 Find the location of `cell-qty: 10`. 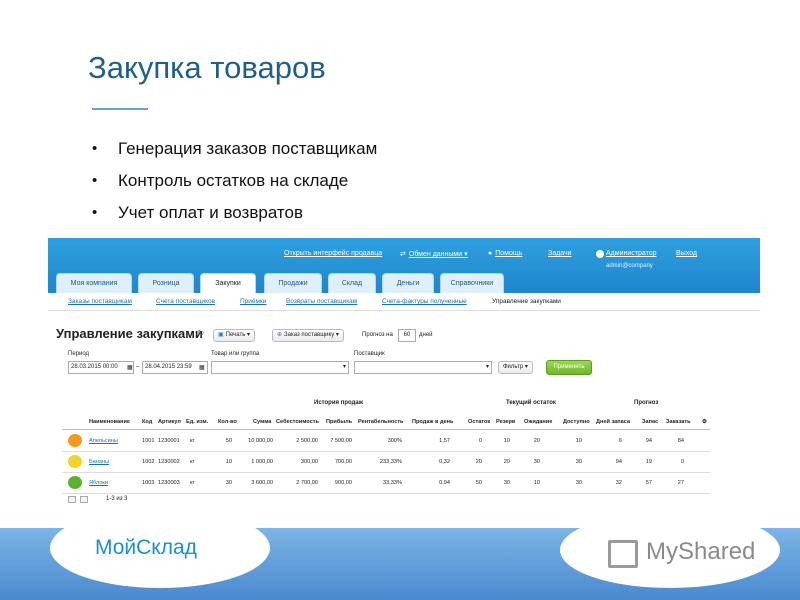

cell-qty: 10 is located at coordinates (228, 462).